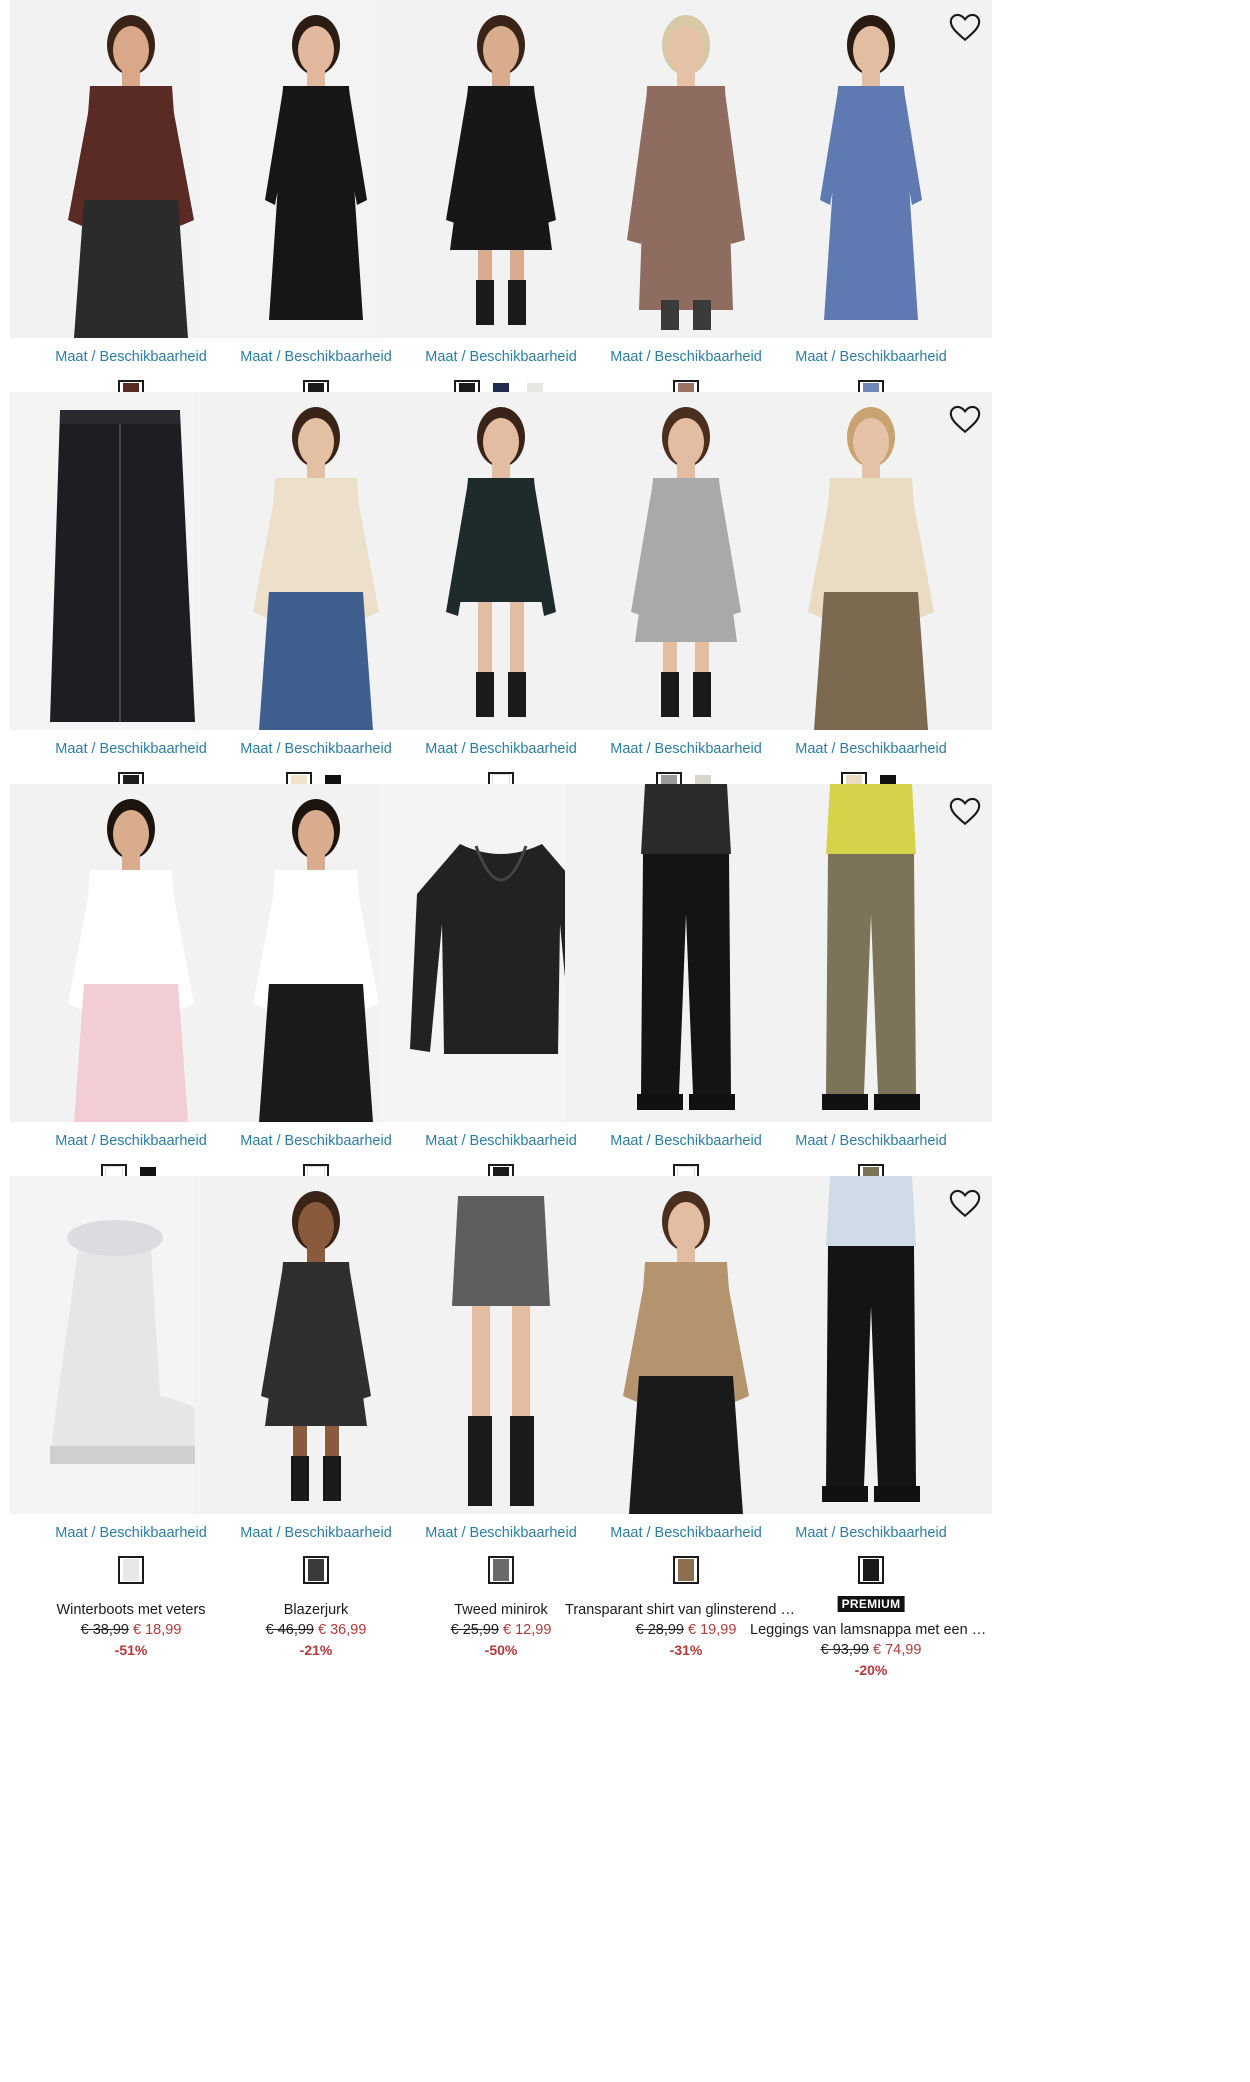 Image resolution: width=1250 pixels, height=2082 pixels. What do you see at coordinates (871, 1670) in the screenshot?
I see `discount-percentage: -20%` at bounding box center [871, 1670].